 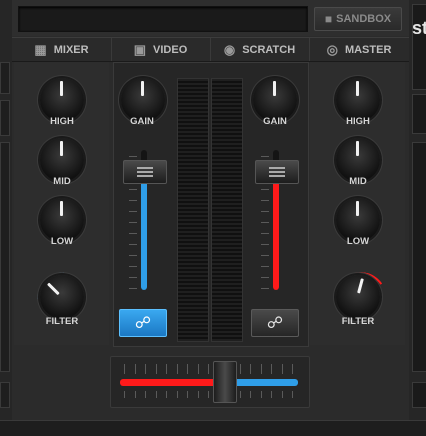 I want to click on crossfader-handle, so click(x=225, y=382).